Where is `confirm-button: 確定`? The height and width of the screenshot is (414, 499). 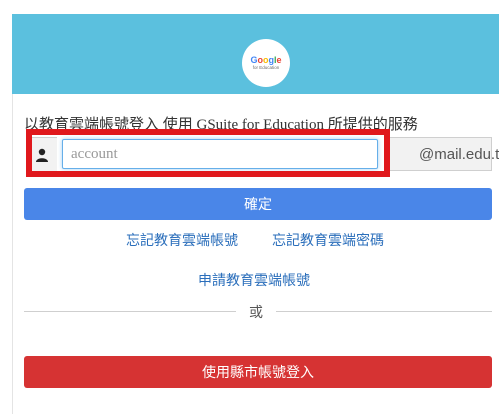 confirm-button: 確定 is located at coordinates (258, 204).